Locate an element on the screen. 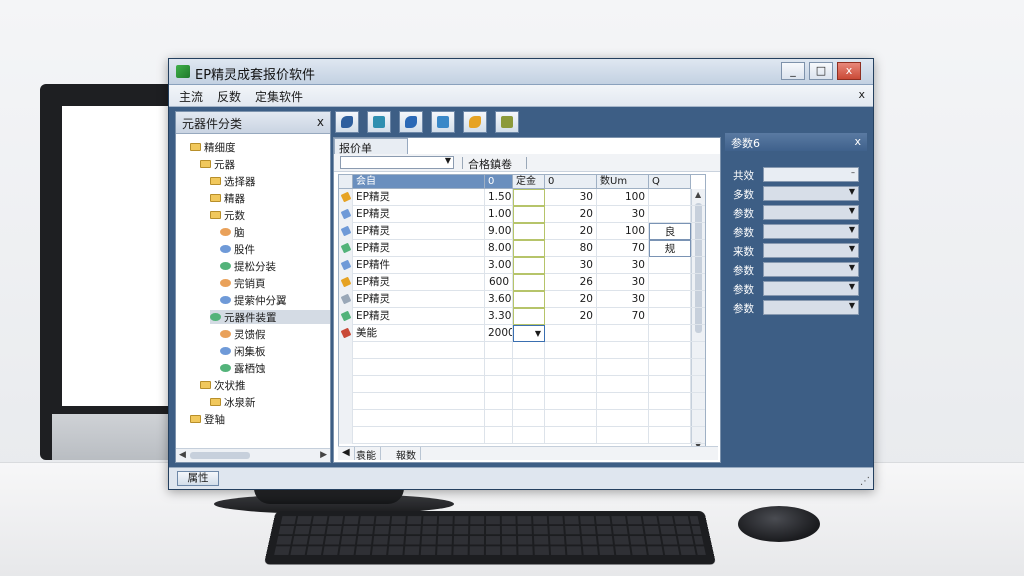  scroll-right-icon: ▶ is located at coordinates (323, 455).